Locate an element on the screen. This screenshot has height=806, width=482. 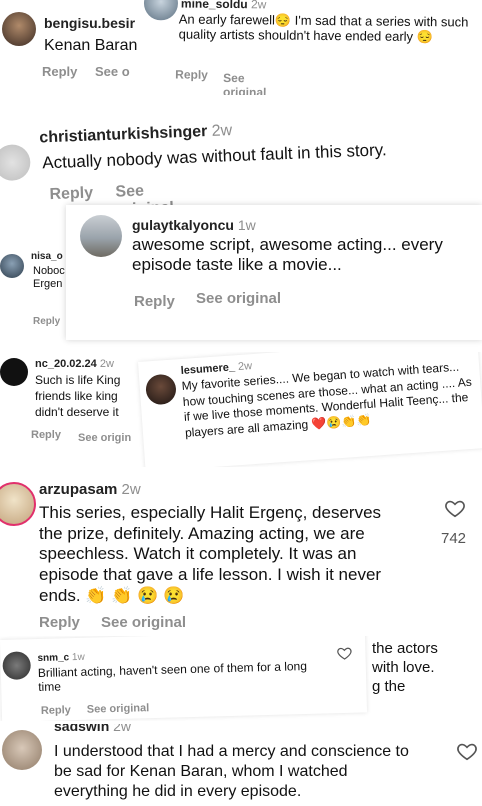
comment-text-line: didn't deserve it is located at coordinates (77, 412).